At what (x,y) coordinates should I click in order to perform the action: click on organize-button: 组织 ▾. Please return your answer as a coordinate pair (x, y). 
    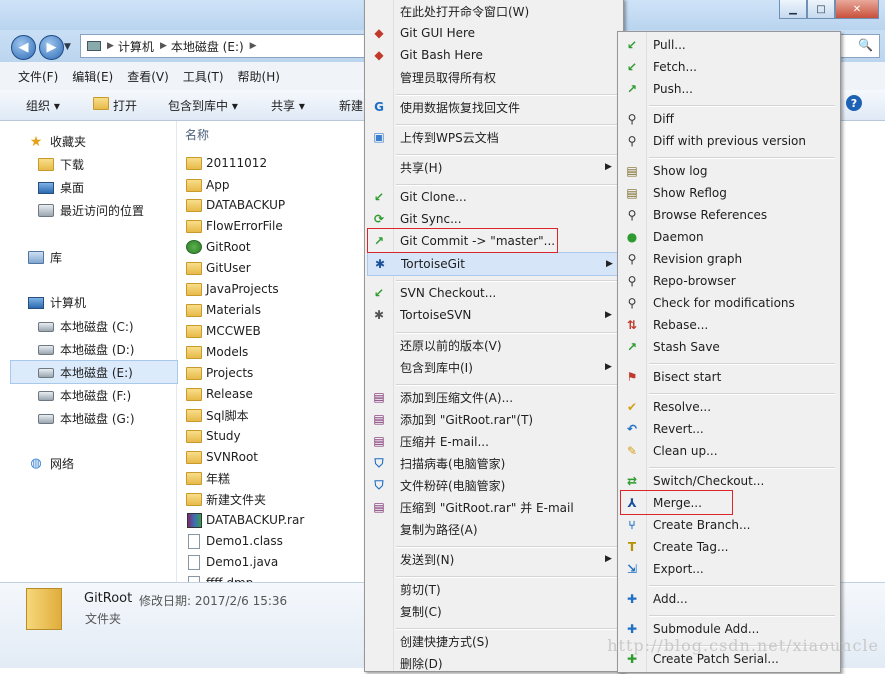
    Looking at the image, I should click on (43, 105).